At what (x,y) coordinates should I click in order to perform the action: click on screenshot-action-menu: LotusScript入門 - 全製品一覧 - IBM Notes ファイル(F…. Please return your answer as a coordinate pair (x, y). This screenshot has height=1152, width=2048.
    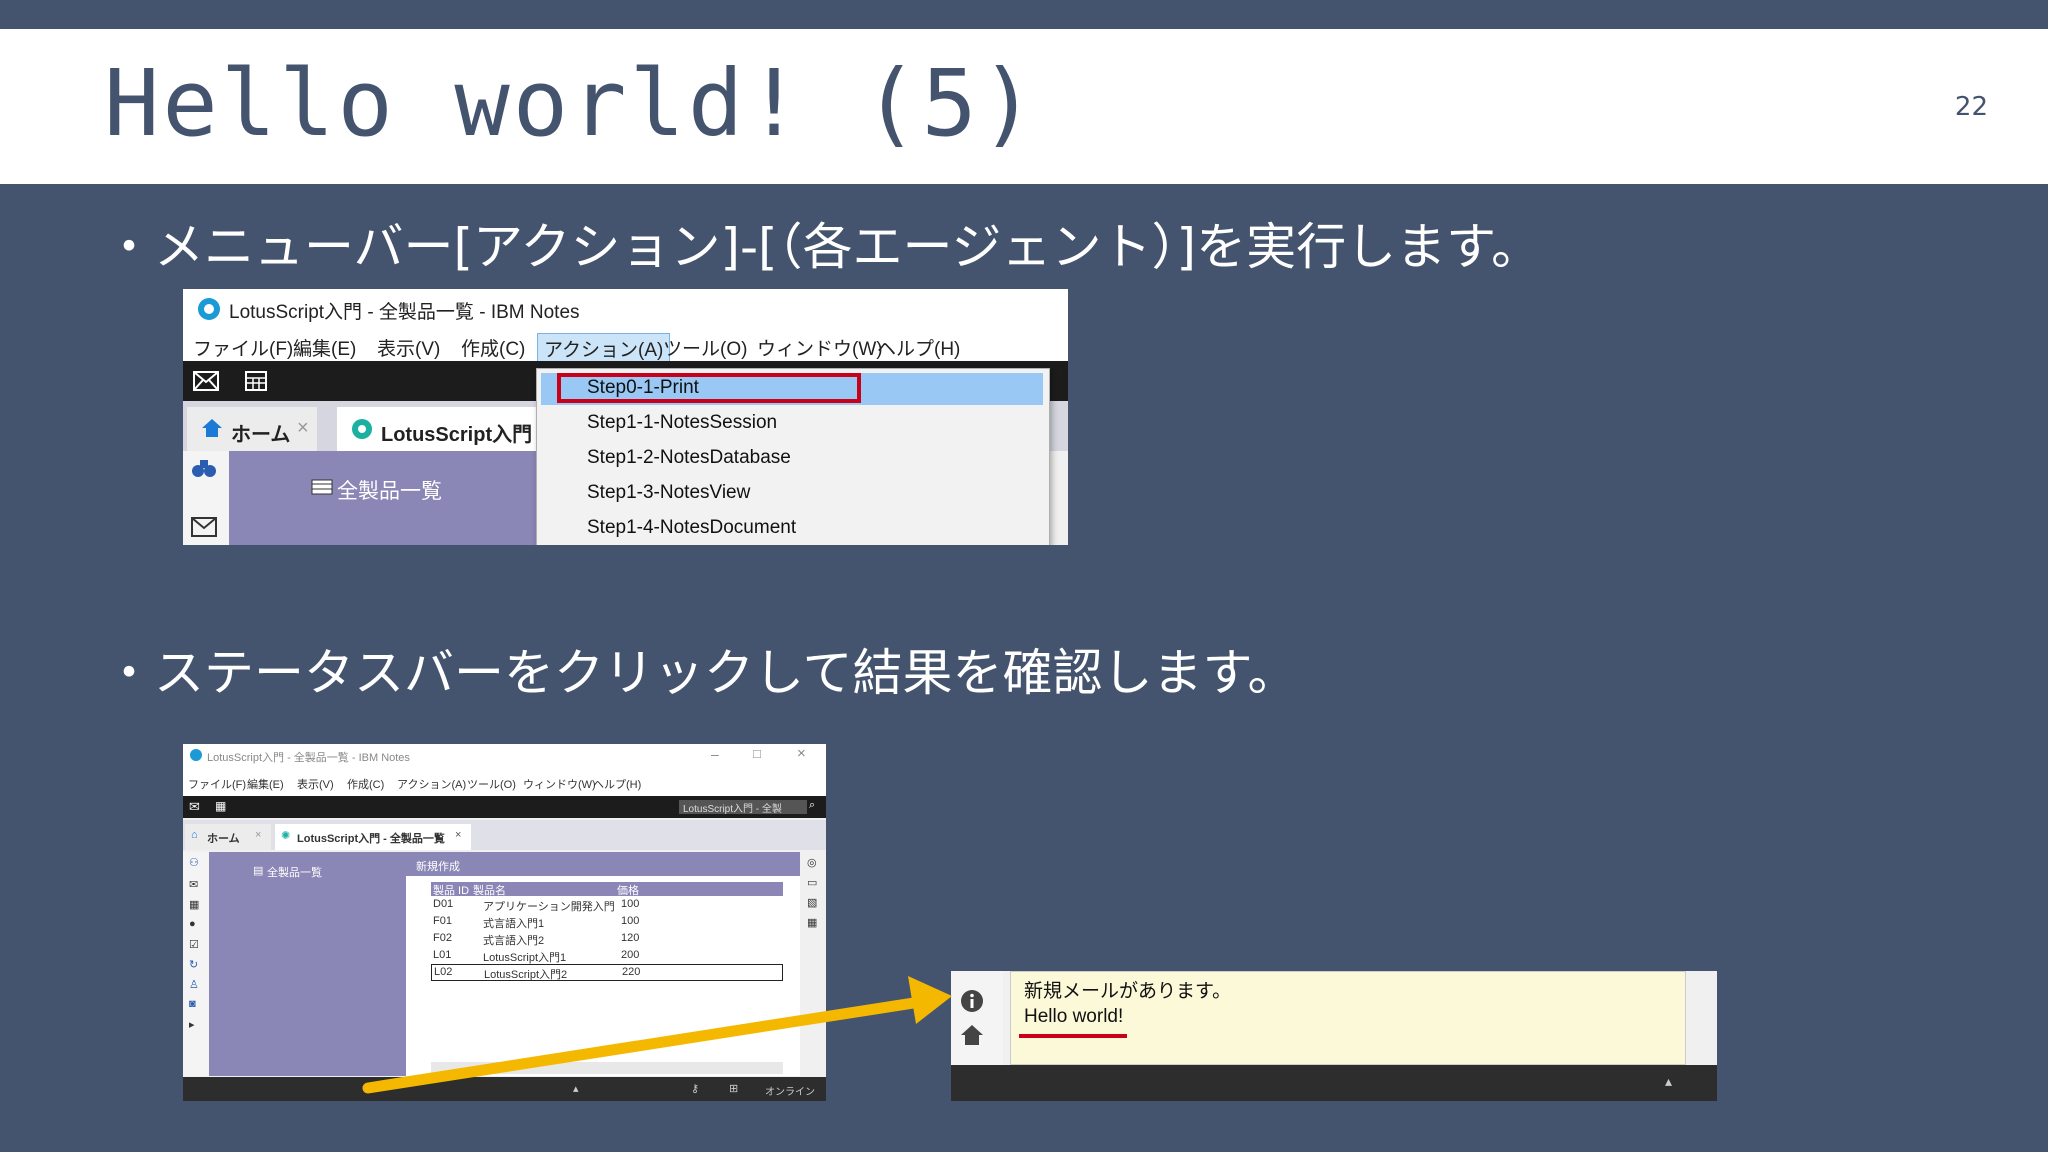
    Looking at the image, I should click on (625, 417).